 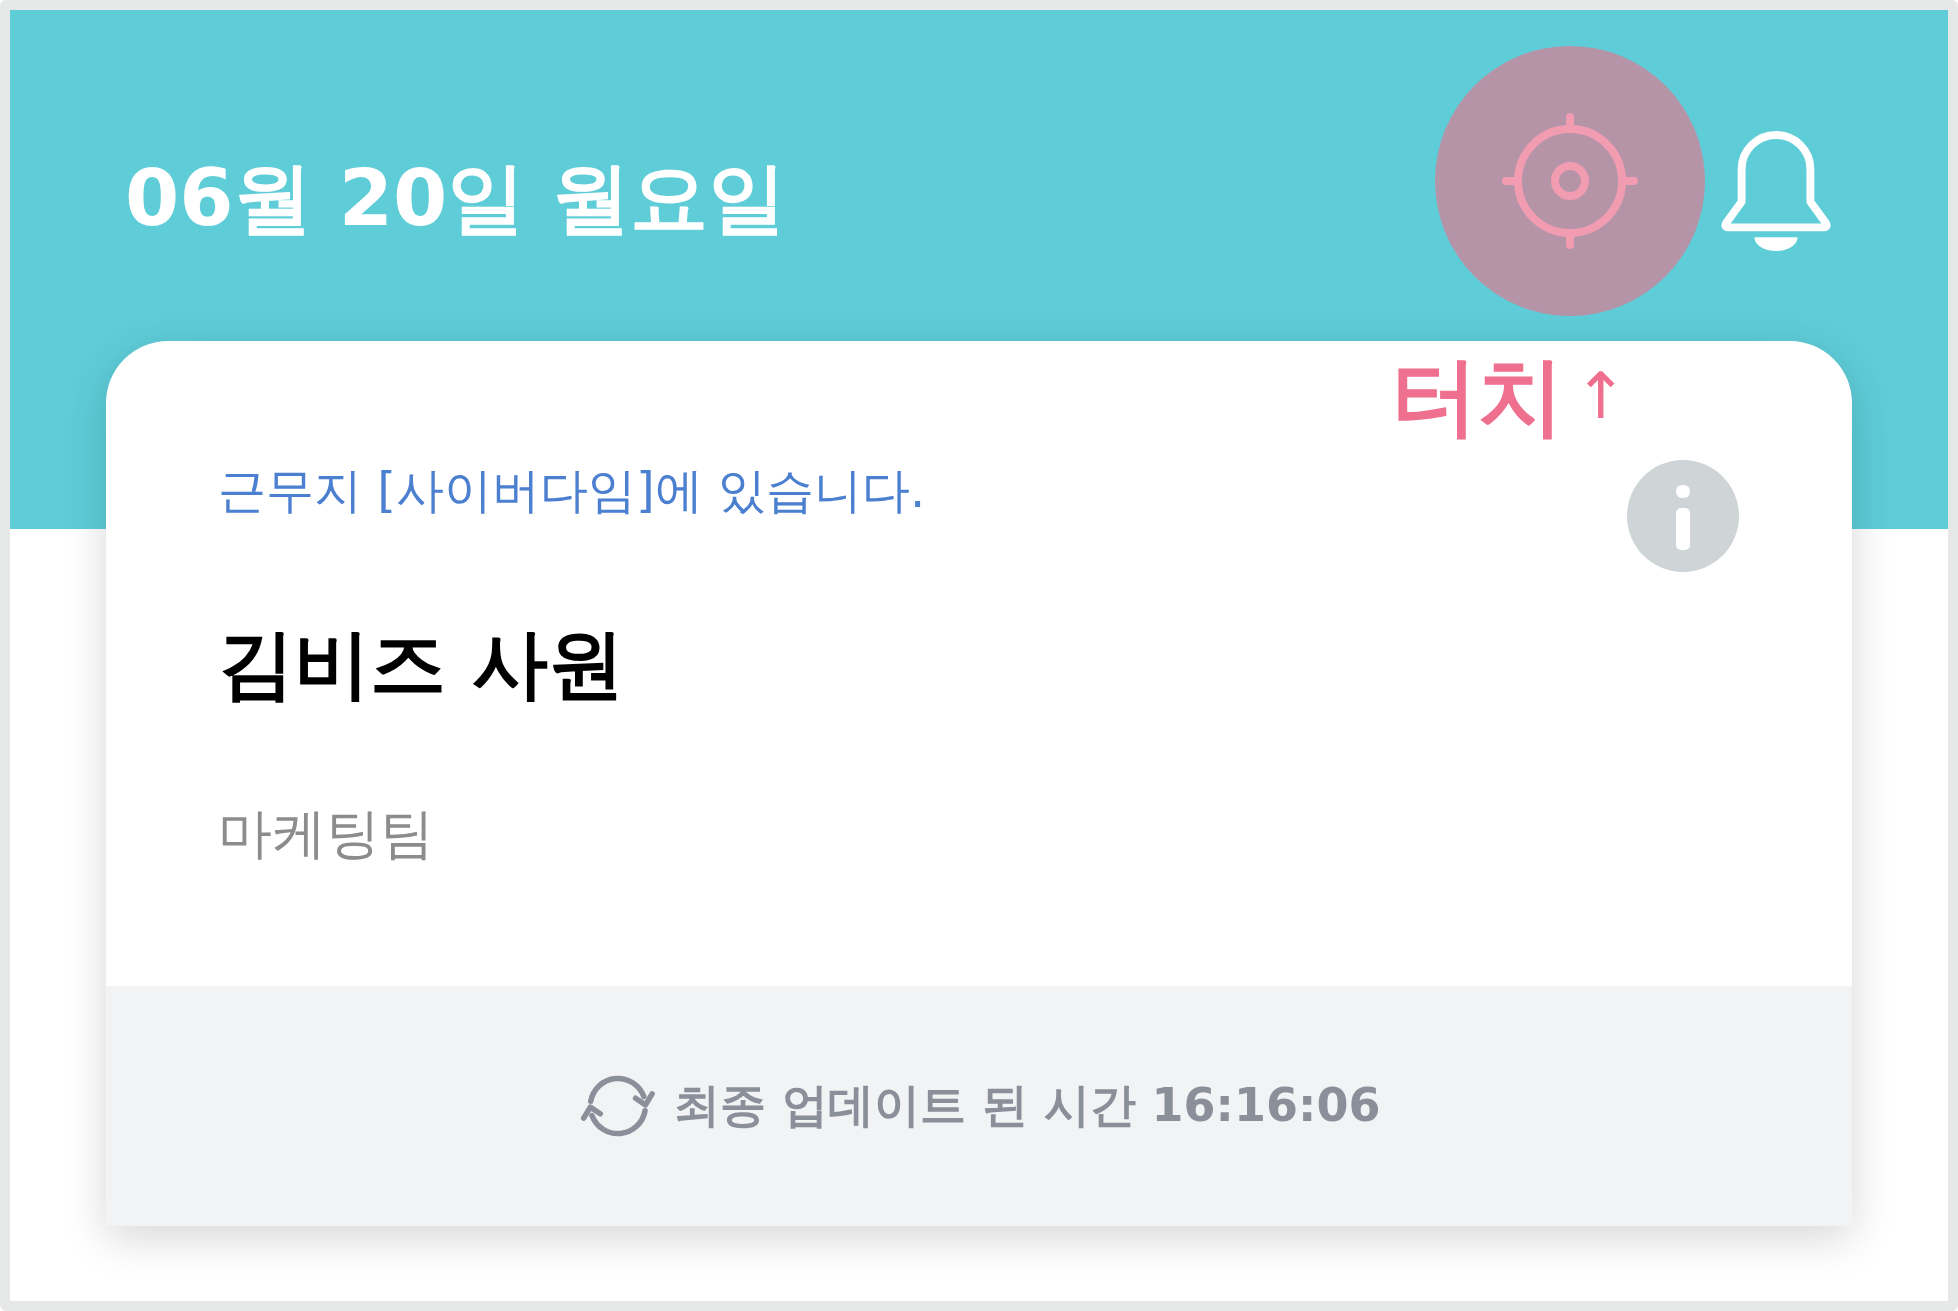 What do you see at coordinates (1478, 396) in the screenshot?
I see `annotation-text: 터치` at bounding box center [1478, 396].